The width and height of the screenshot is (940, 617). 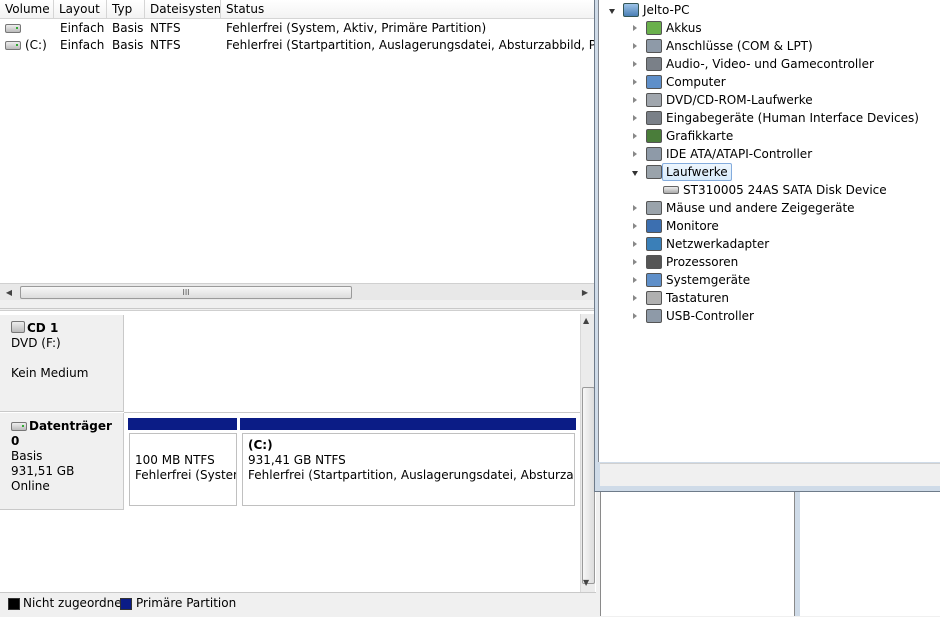 I want to click on scroll-right-arrow-icon: ▶, so click(x=585, y=292).